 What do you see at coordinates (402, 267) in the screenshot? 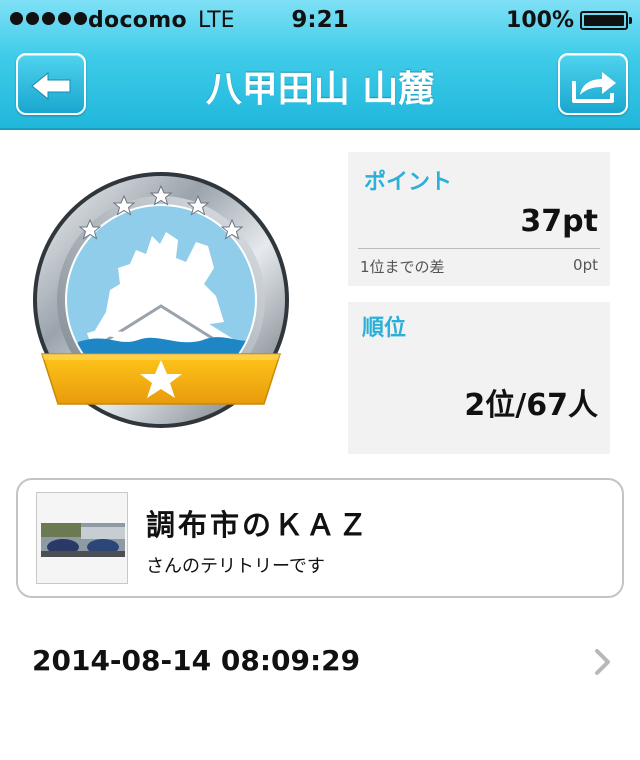
I see `gap-to-first-label: 1位までの差` at bounding box center [402, 267].